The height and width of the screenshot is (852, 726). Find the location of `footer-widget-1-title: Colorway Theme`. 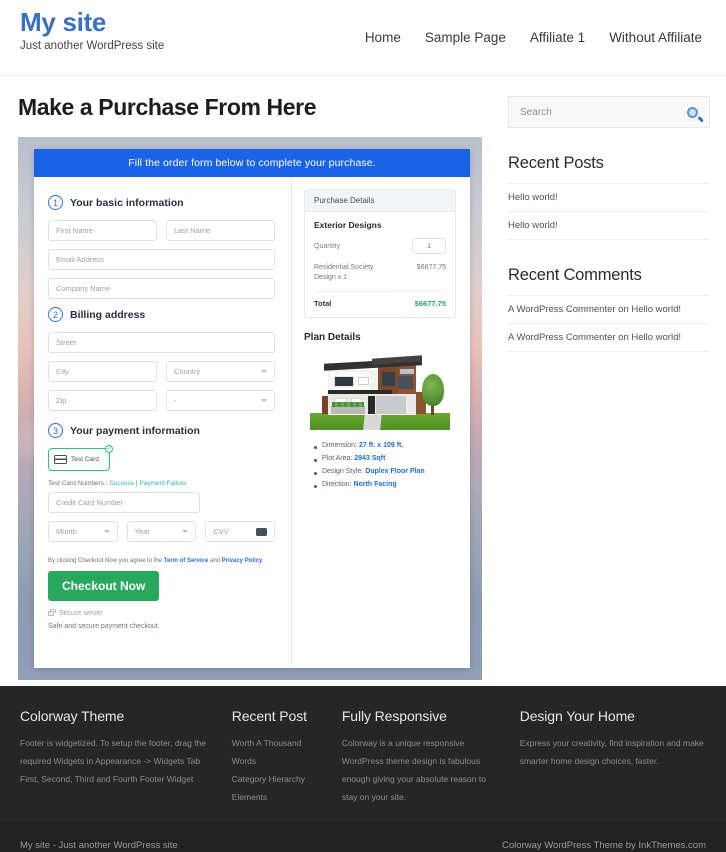

footer-widget-1-title: Colorway Theme is located at coordinates (72, 716).